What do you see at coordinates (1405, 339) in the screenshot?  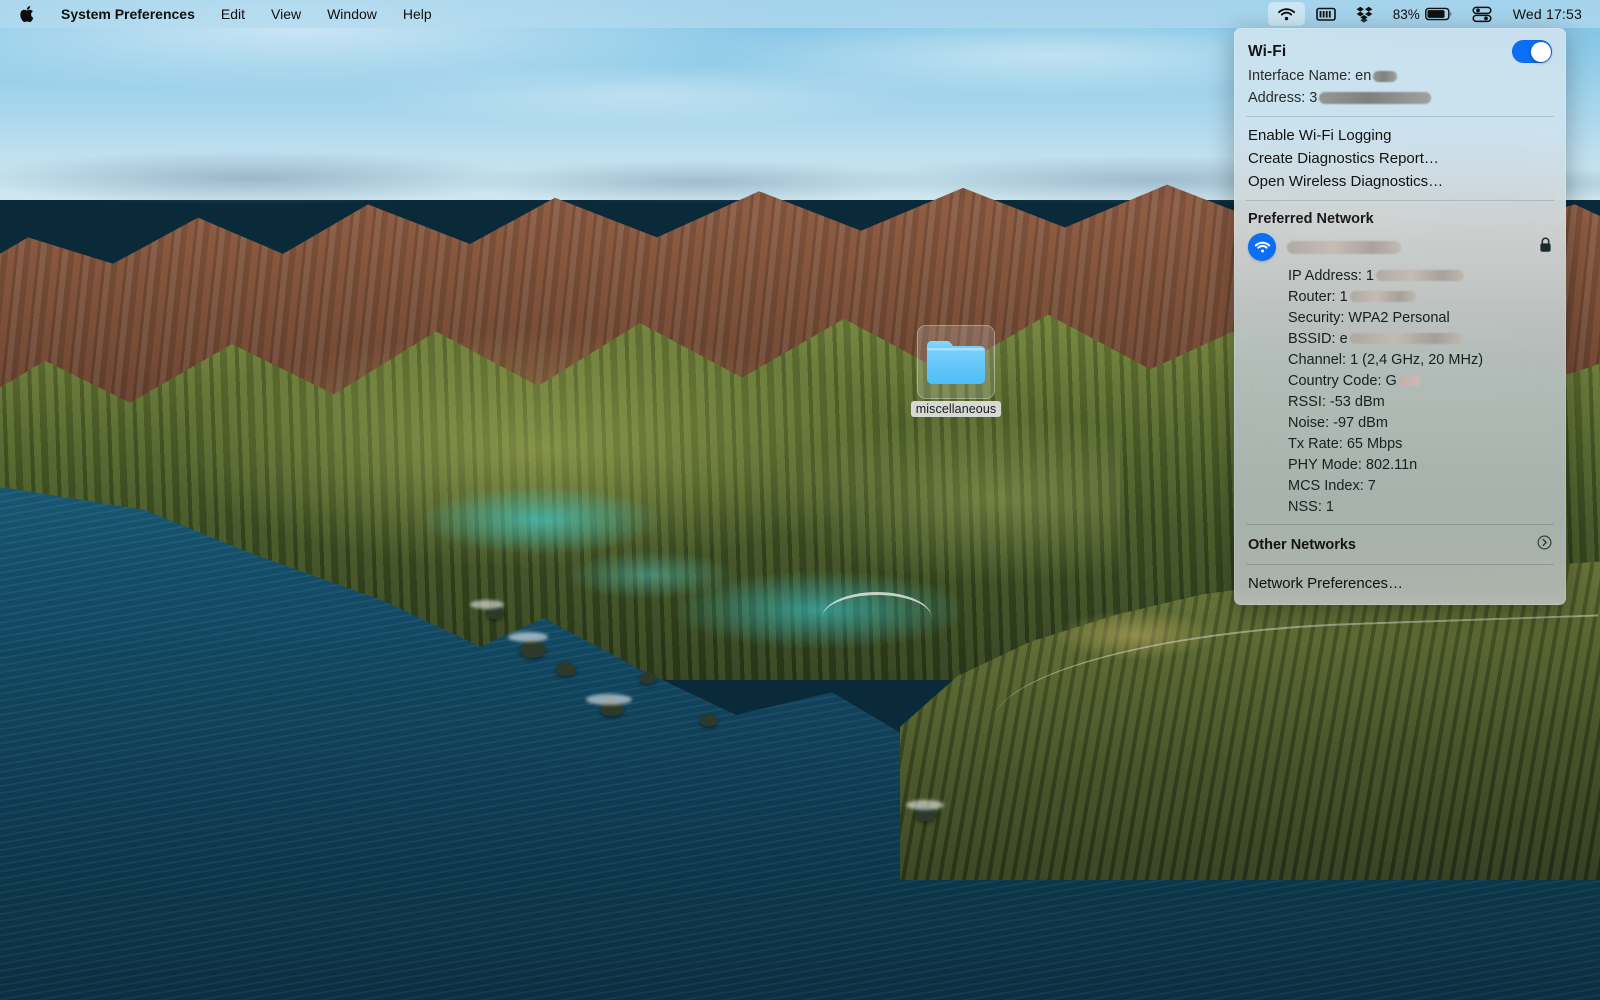 I see `redacted-bssid` at bounding box center [1405, 339].